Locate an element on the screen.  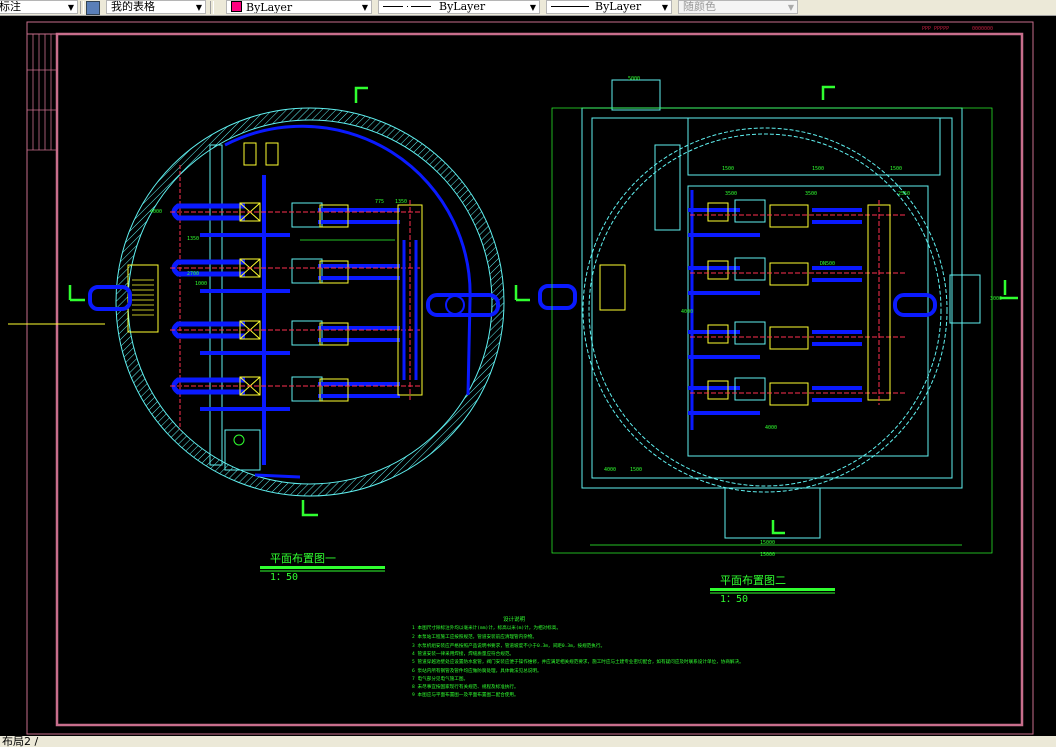
plan-one-title-block: 平面布置图一 1：50 is located at coordinates (322, 567).